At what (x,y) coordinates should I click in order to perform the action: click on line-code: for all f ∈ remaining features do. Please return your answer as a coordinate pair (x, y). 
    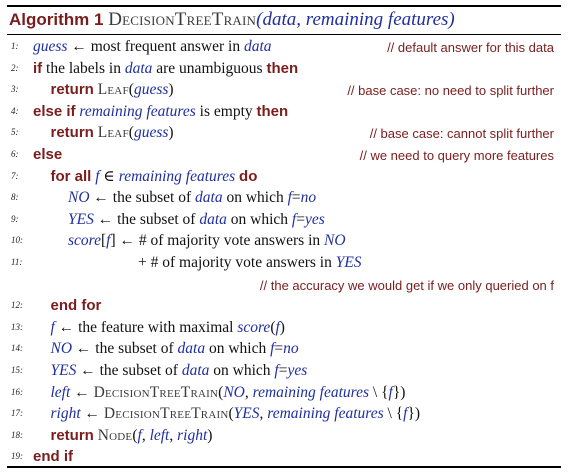
    Looking at the image, I should click on (154, 177).